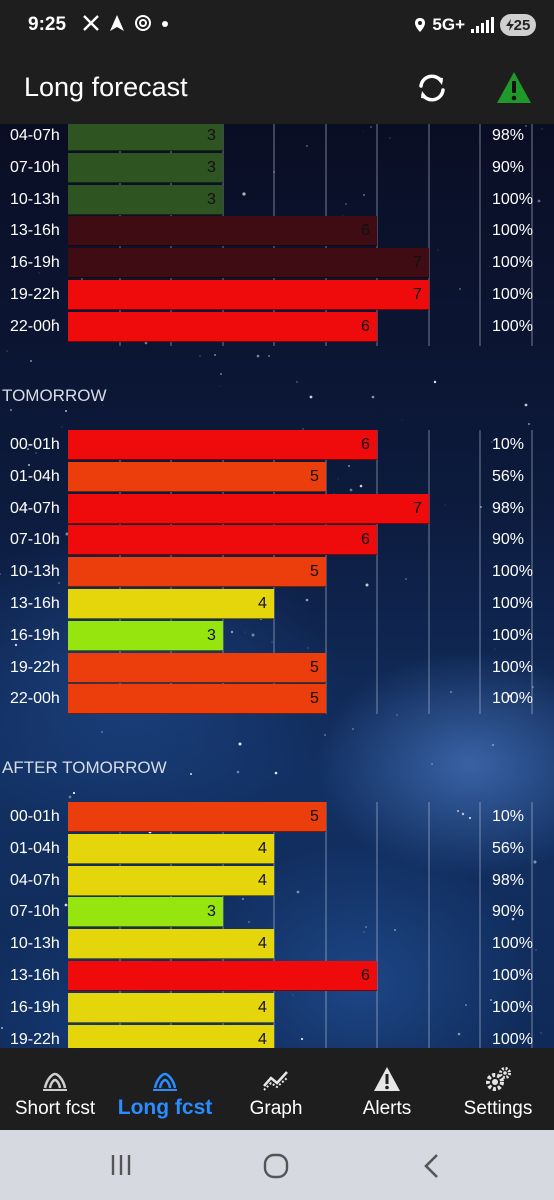  I want to click on cloud-percent: 10%, so click(508, 816).